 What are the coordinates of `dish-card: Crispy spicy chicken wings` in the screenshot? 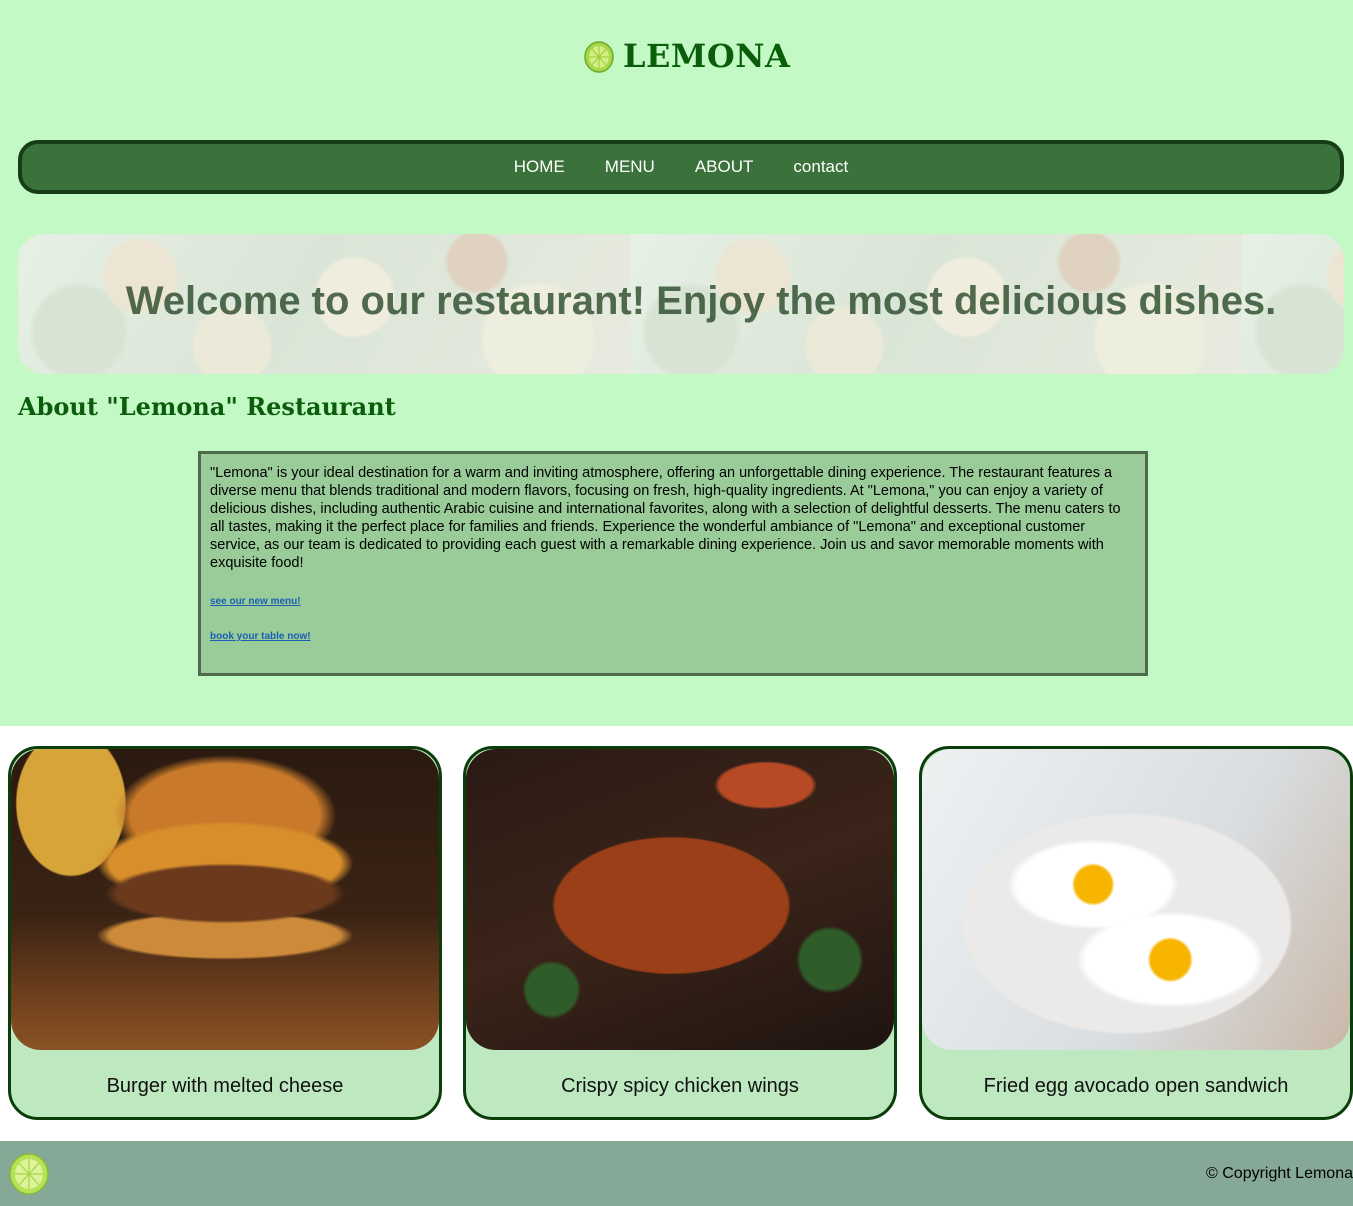 It's located at (680, 933).